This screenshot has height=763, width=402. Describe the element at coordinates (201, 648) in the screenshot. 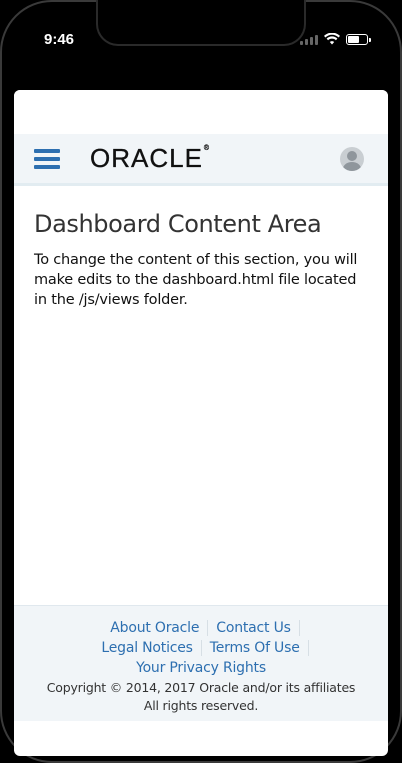

I see `footer-links-row-2: Legal Notices Terms Of Use` at that location.